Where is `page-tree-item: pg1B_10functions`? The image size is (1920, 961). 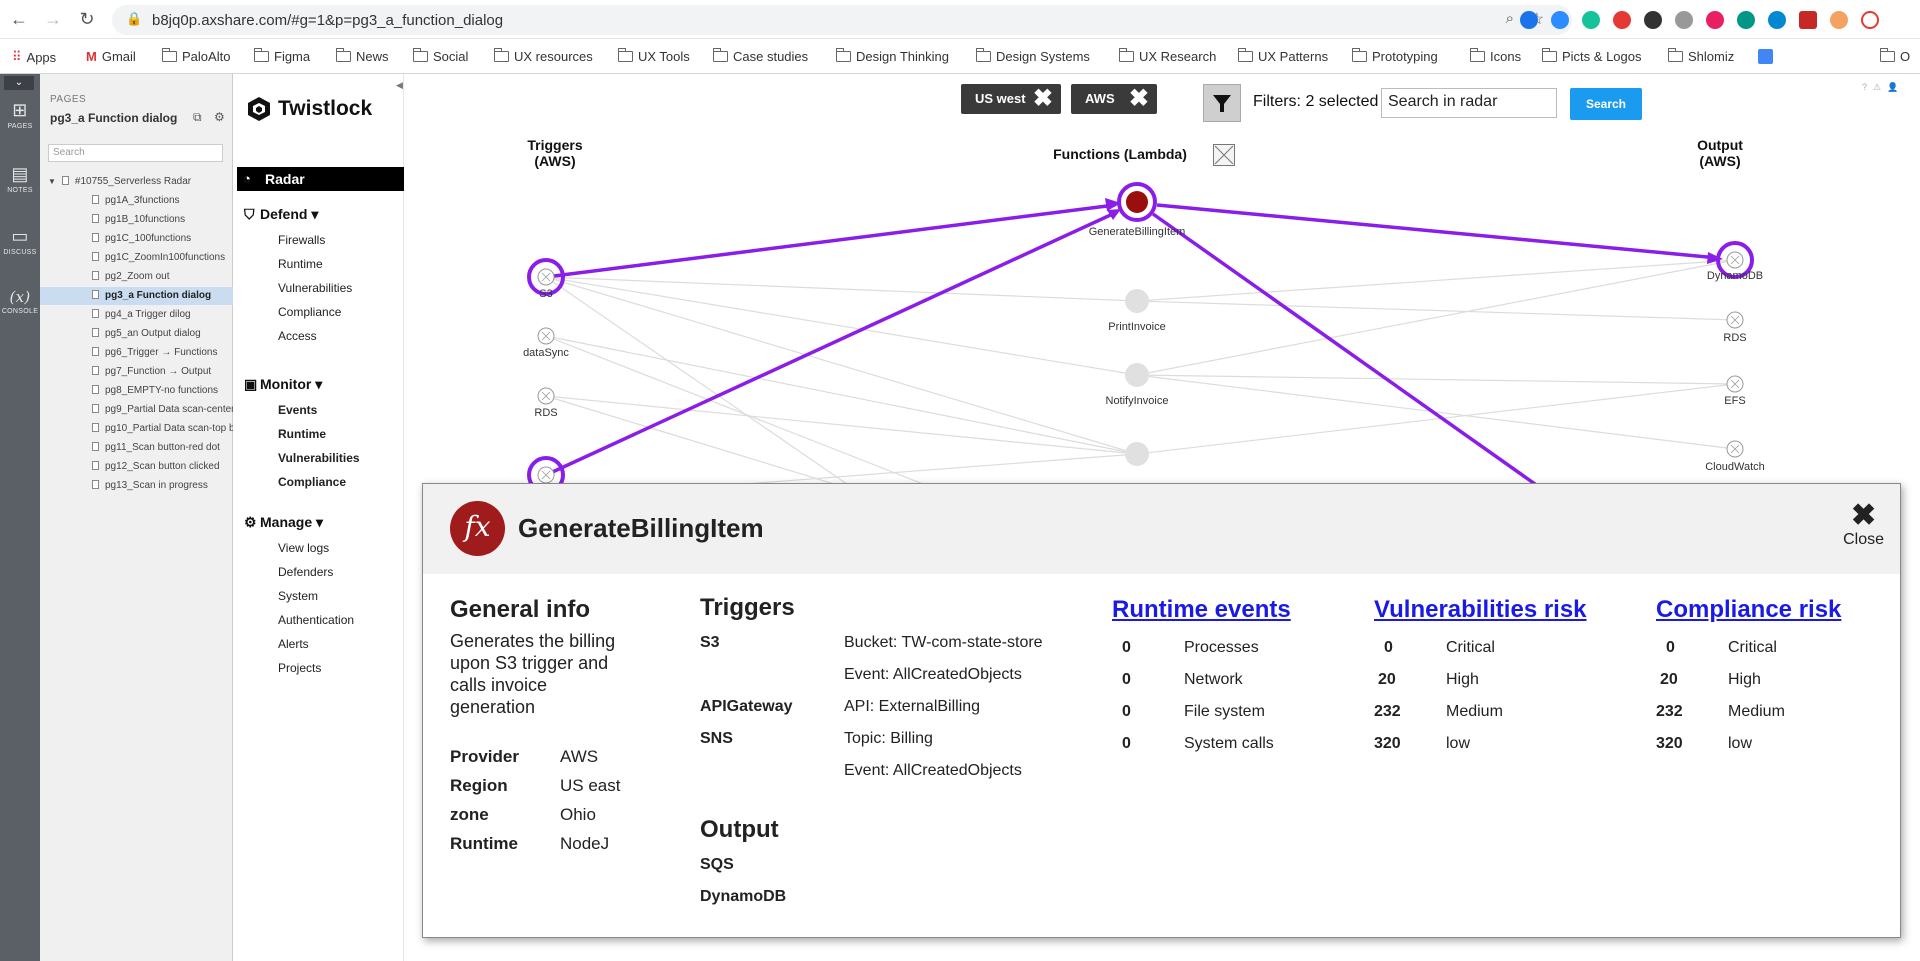 page-tree-item: pg1B_10functions is located at coordinates (136, 220).